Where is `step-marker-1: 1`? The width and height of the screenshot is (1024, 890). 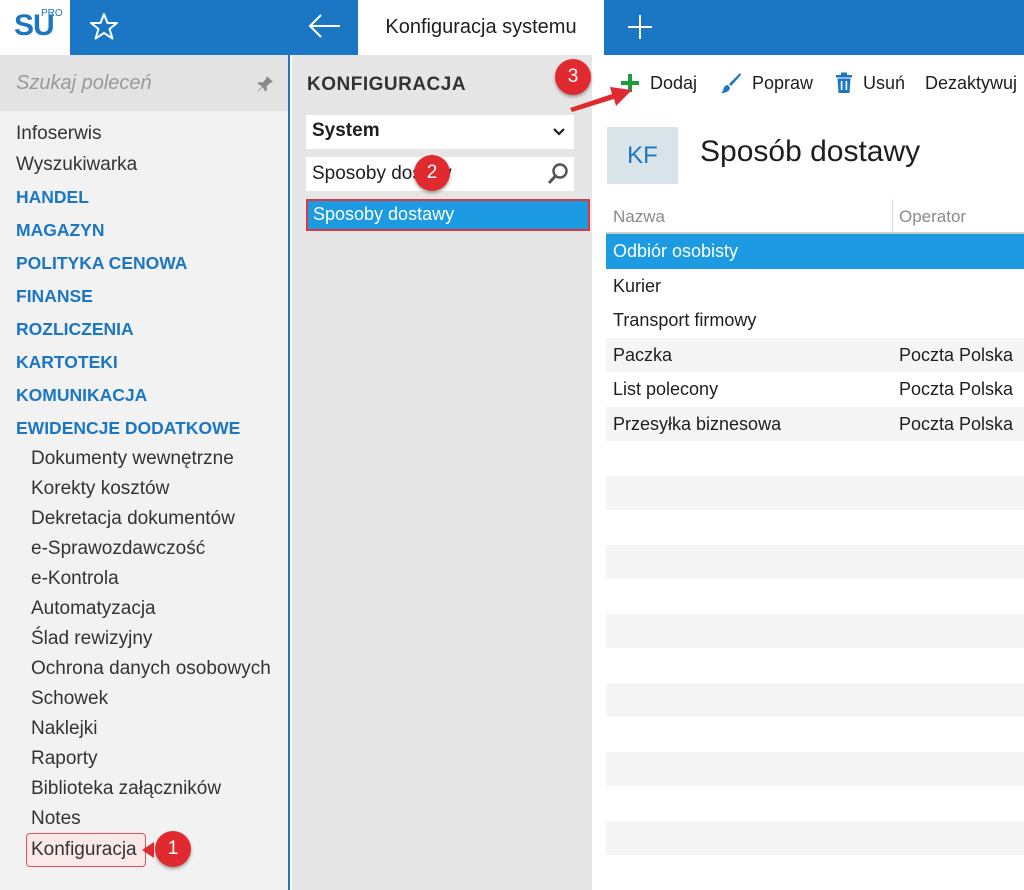
step-marker-1: 1 is located at coordinates (173, 849).